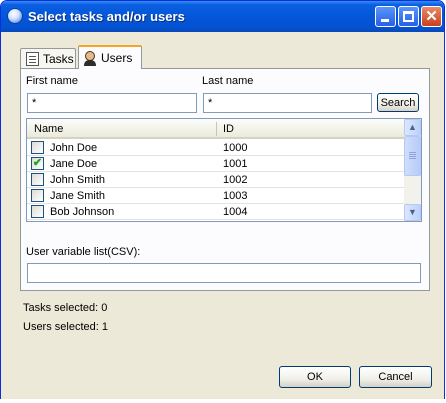 The width and height of the screenshot is (446, 403). I want to click on tab-users: Users, so click(110, 57).